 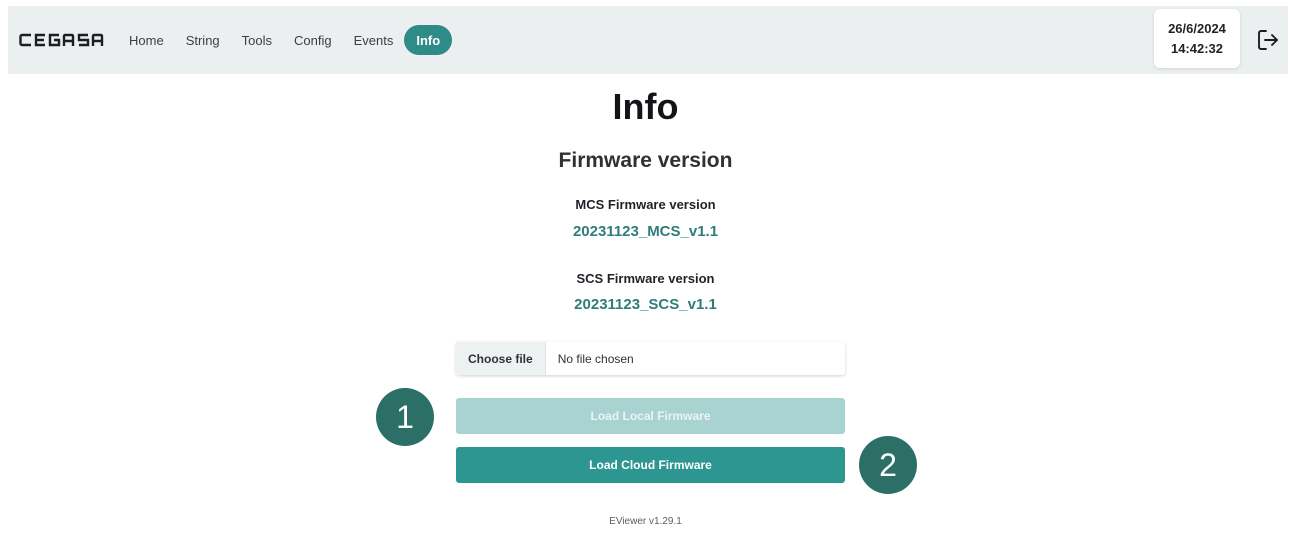 I want to click on nav-config: Config, so click(x=313, y=40).